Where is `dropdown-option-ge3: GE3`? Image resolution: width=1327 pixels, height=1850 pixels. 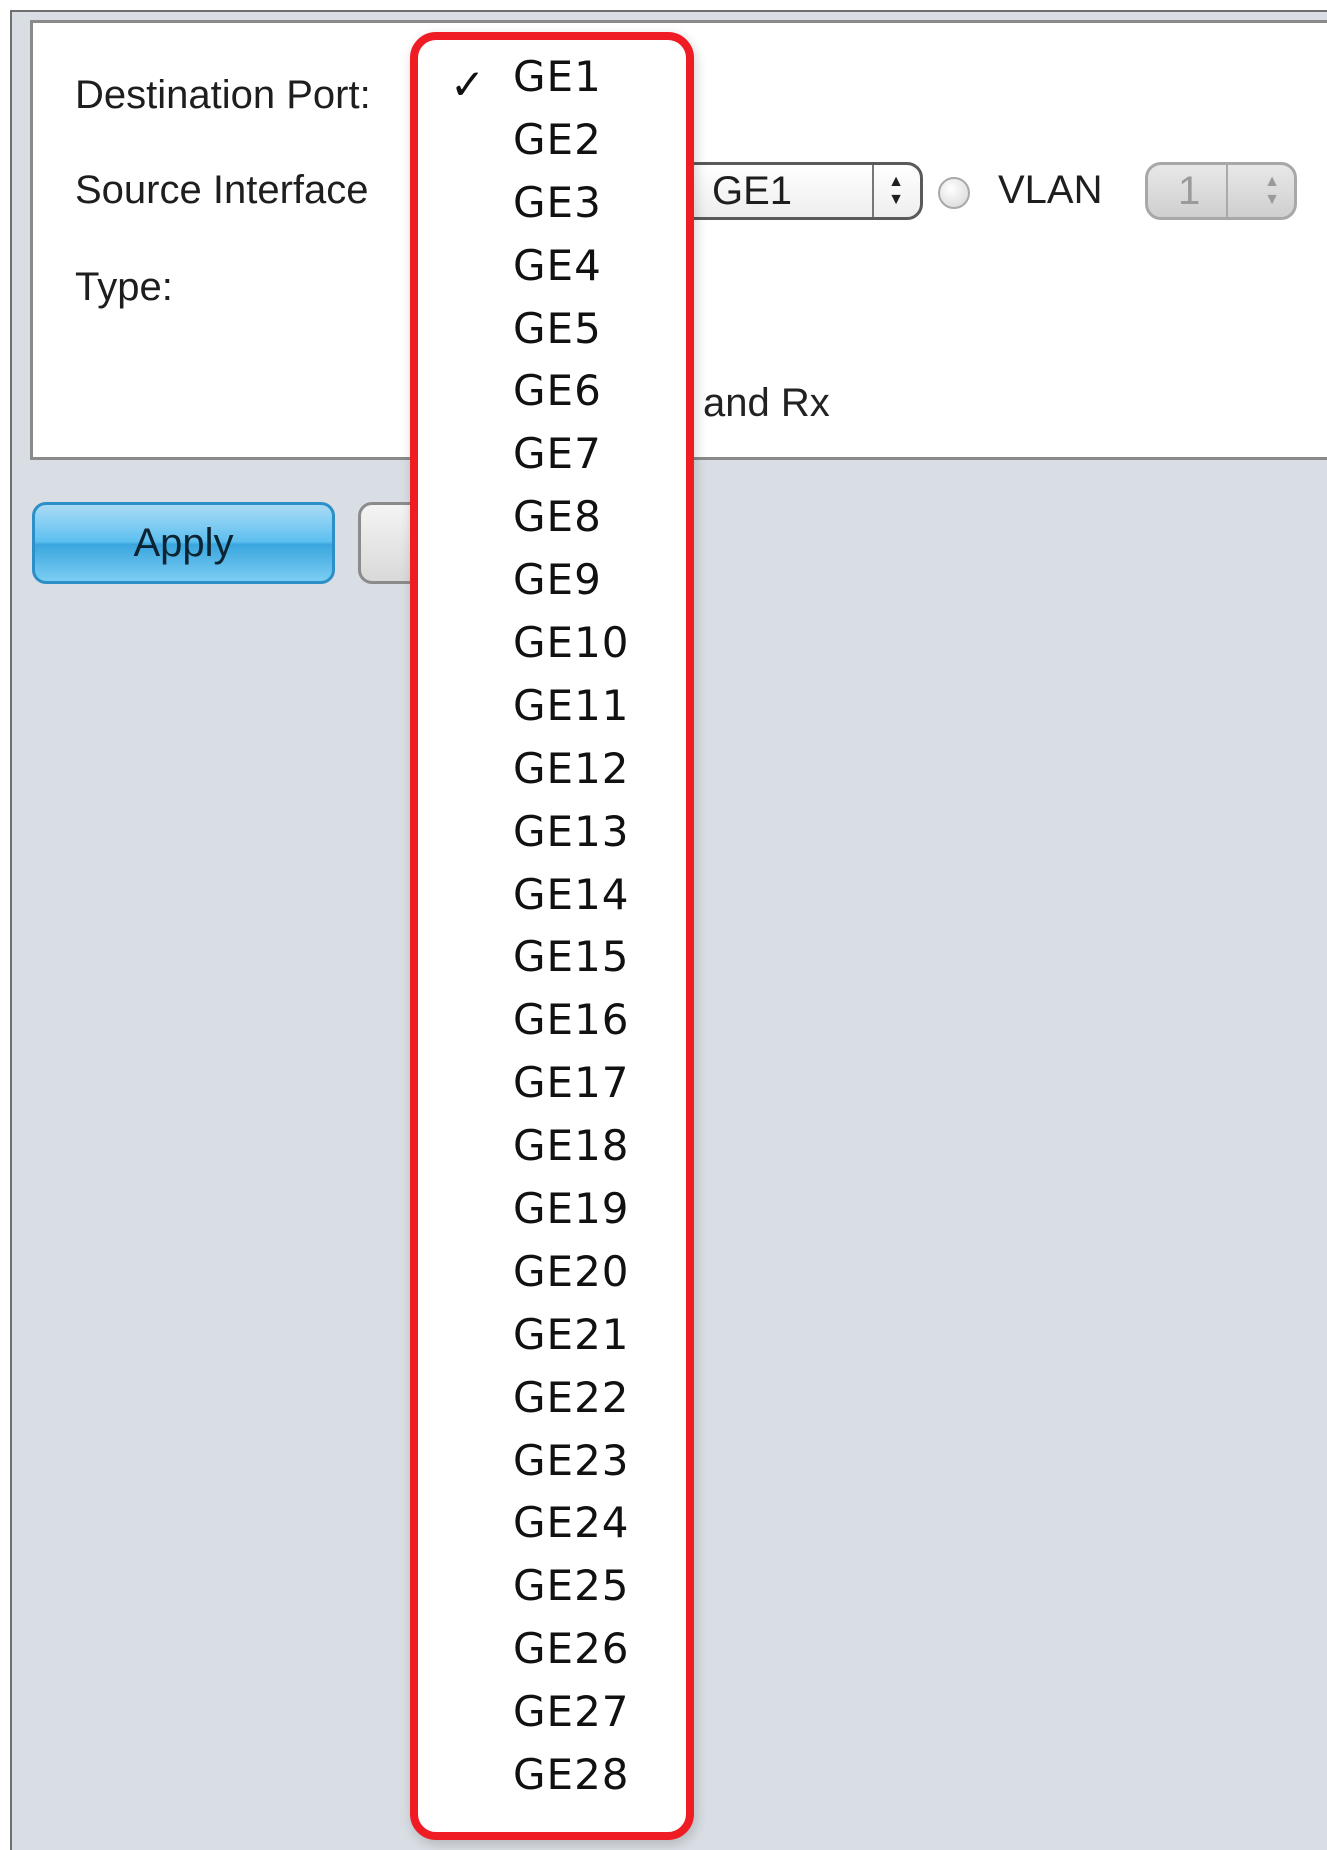
dropdown-option-ge3: GE3 is located at coordinates (552, 203).